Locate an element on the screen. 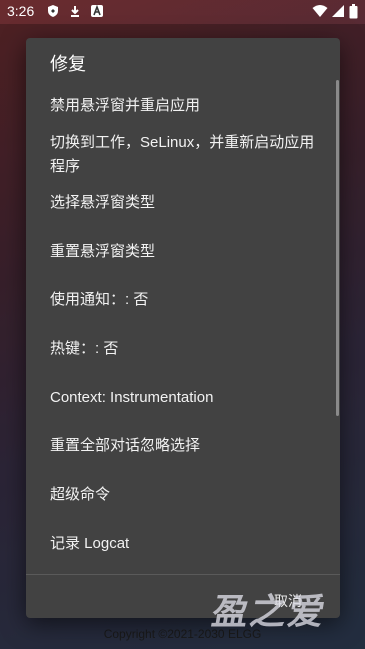 The height and width of the screenshot is (649, 365). app-a-icon is located at coordinates (97, 11).